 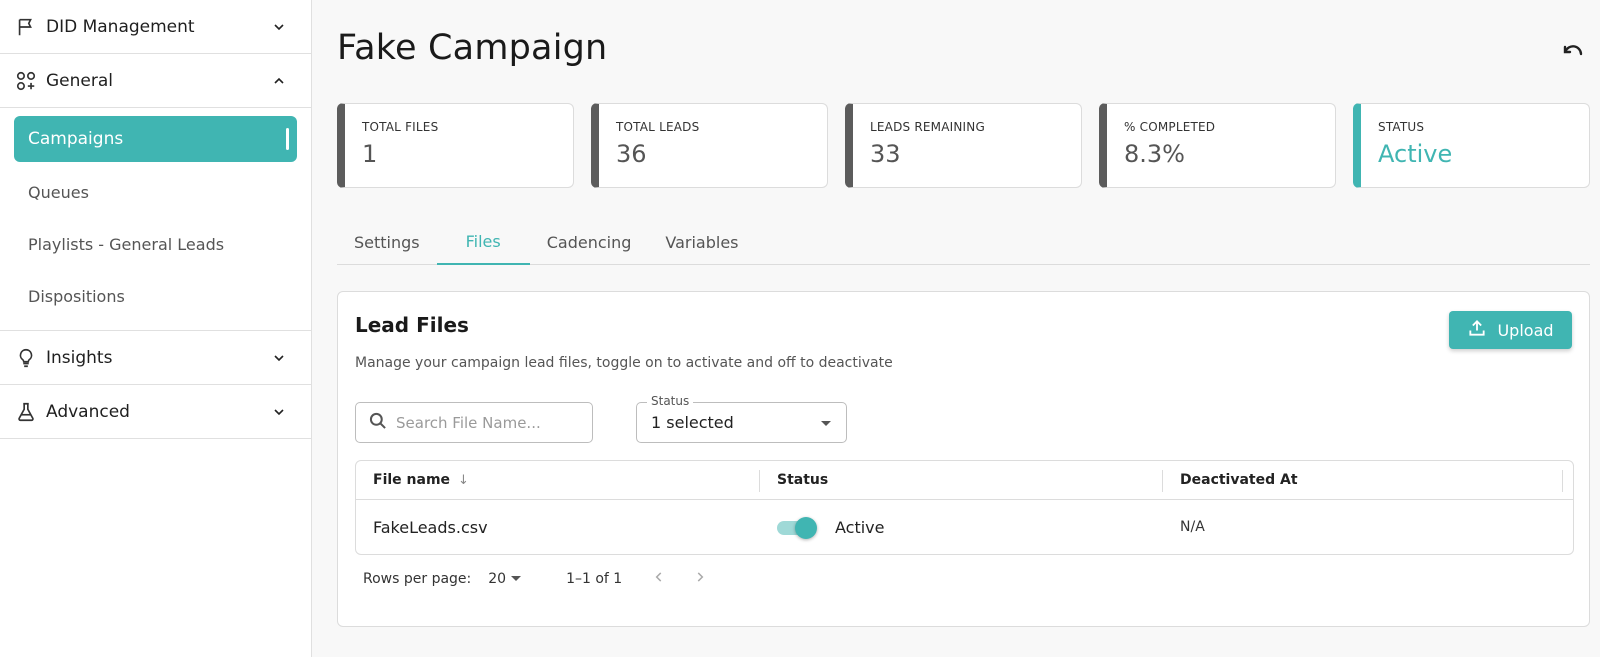 What do you see at coordinates (79, 357) in the screenshot?
I see `sidebar-section-label: Insights` at bounding box center [79, 357].